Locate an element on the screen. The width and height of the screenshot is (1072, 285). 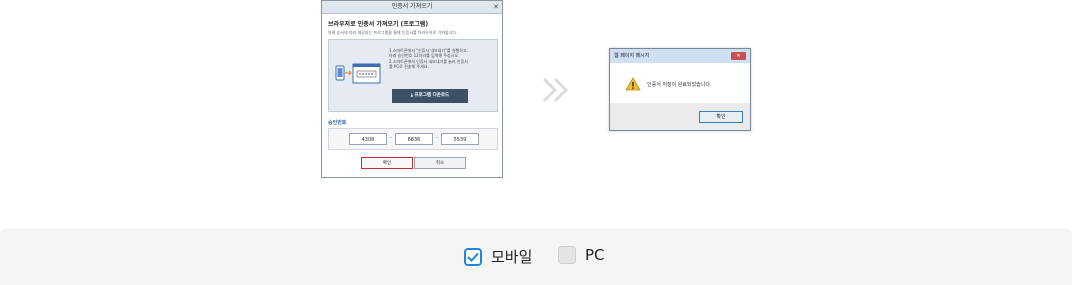
approval-number-row: 4308 - 6836 - 5539 is located at coordinates (413, 139).